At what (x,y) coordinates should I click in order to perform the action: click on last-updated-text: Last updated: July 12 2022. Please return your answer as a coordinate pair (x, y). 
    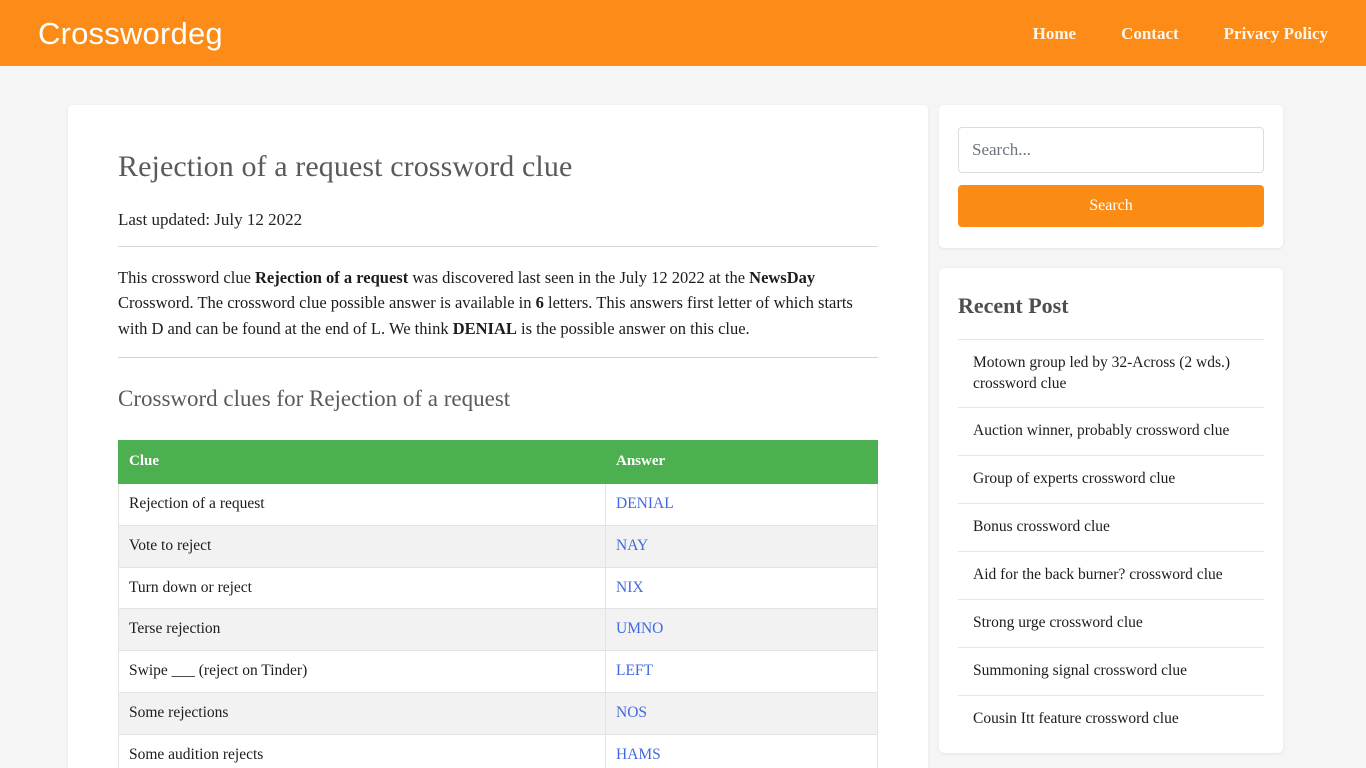
    Looking at the image, I should click on (210, 219).